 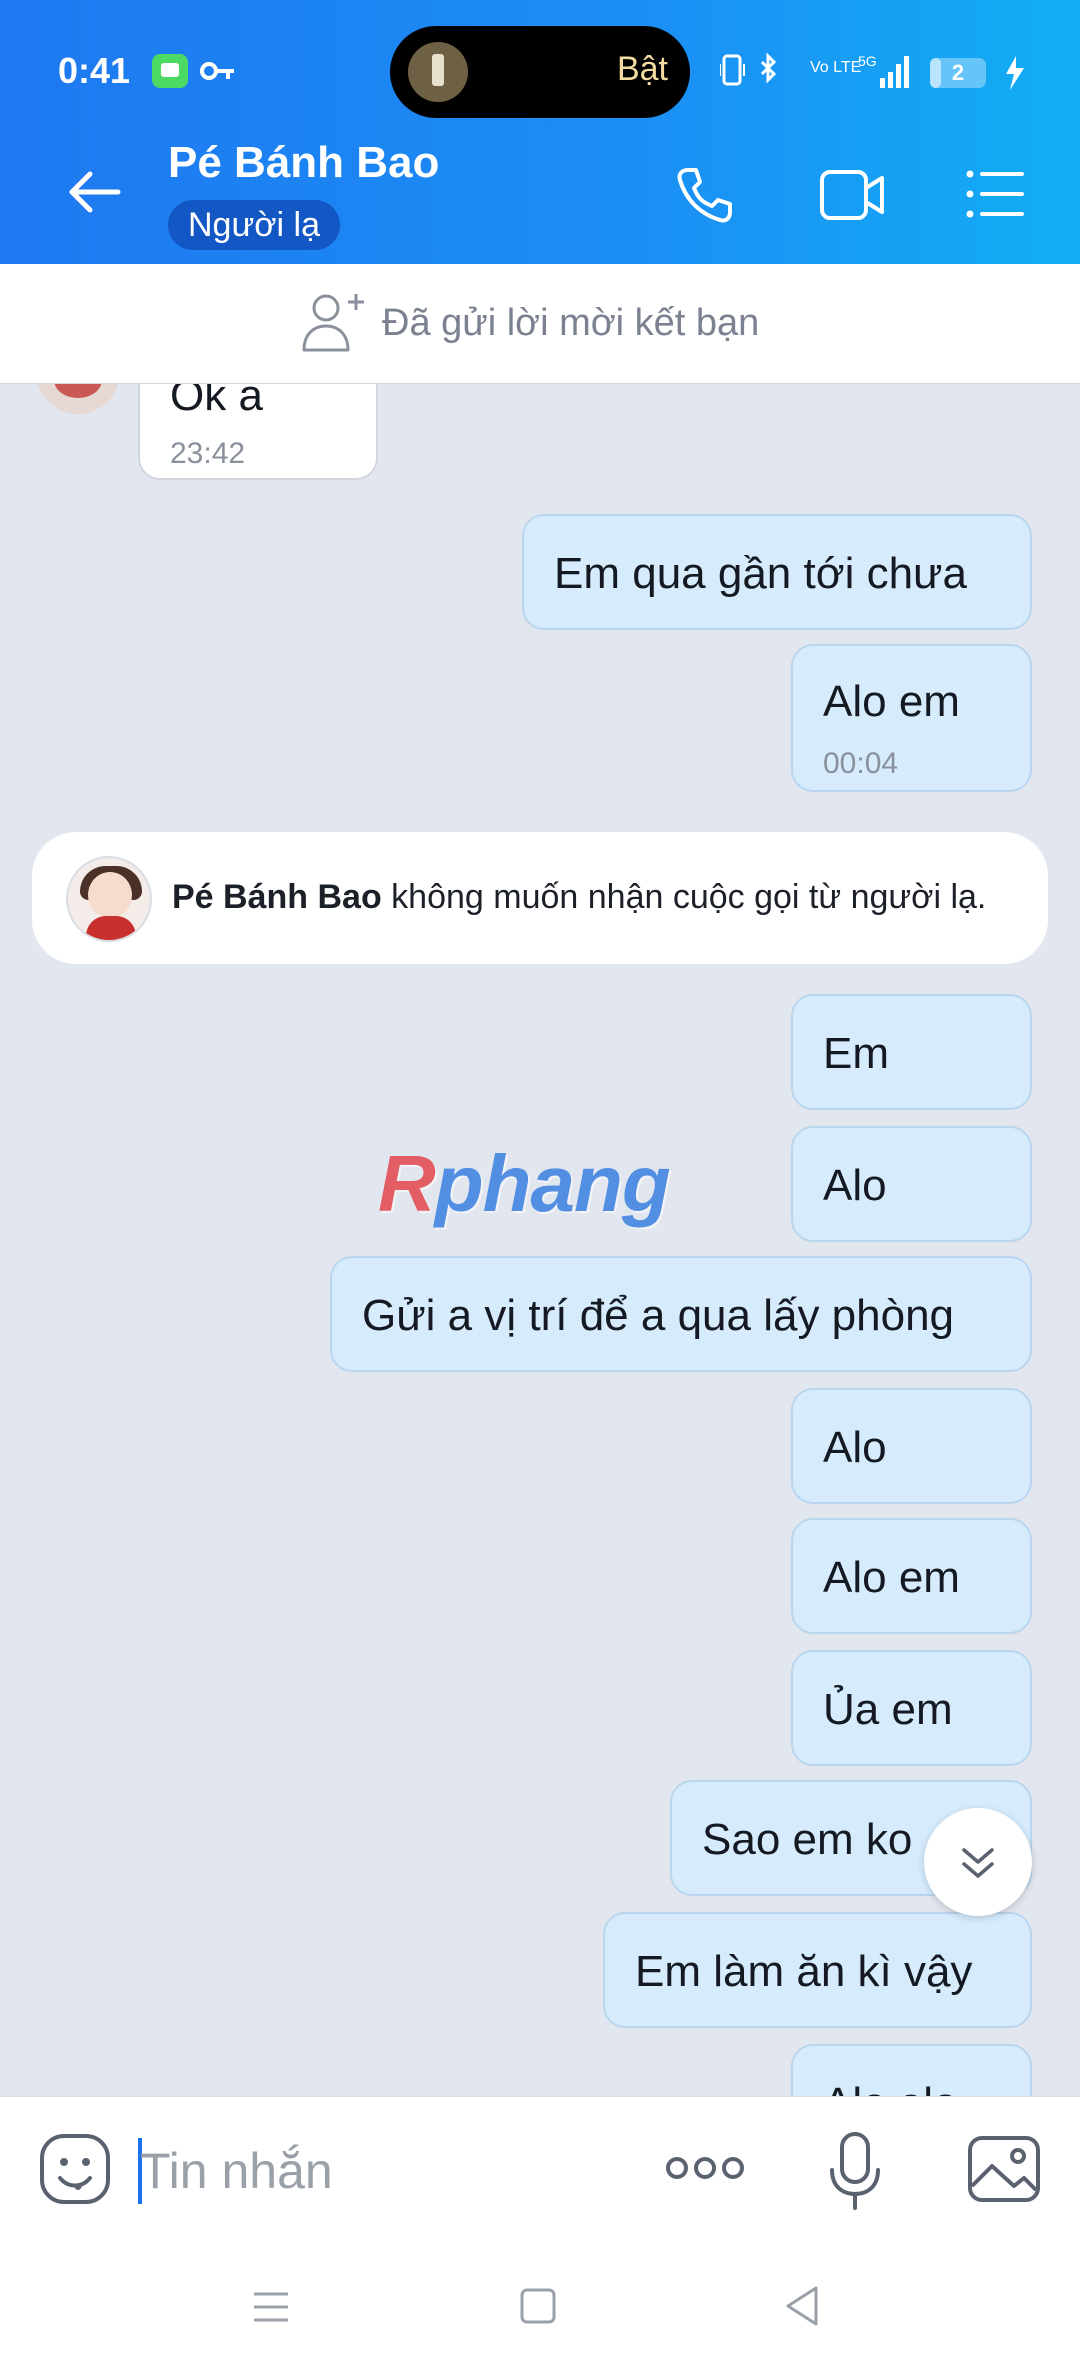 I want to click on notice-avatar, so click(x=109, y=899).